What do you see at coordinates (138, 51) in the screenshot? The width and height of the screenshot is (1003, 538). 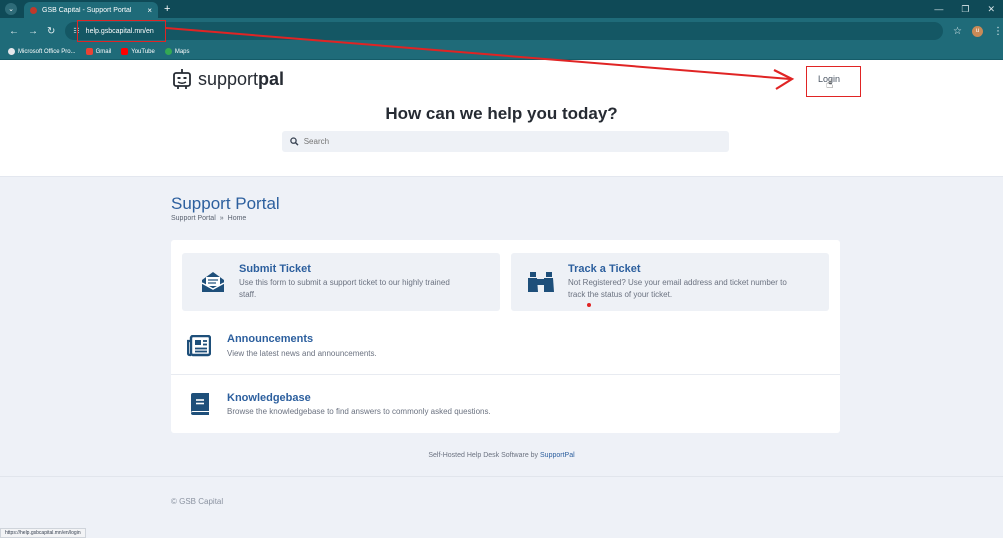 I see `bookmark-youtube: YouTube` at bounding box center [138, 51].